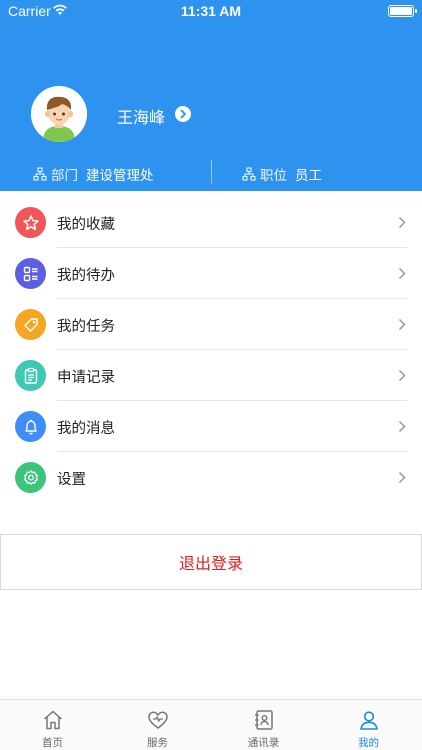 The width and height of the screenshot is (422, 750). Describe the element at coordinates (211, 375) in the screenshot. I see `menu-item-applications: 申请记录` at that location.